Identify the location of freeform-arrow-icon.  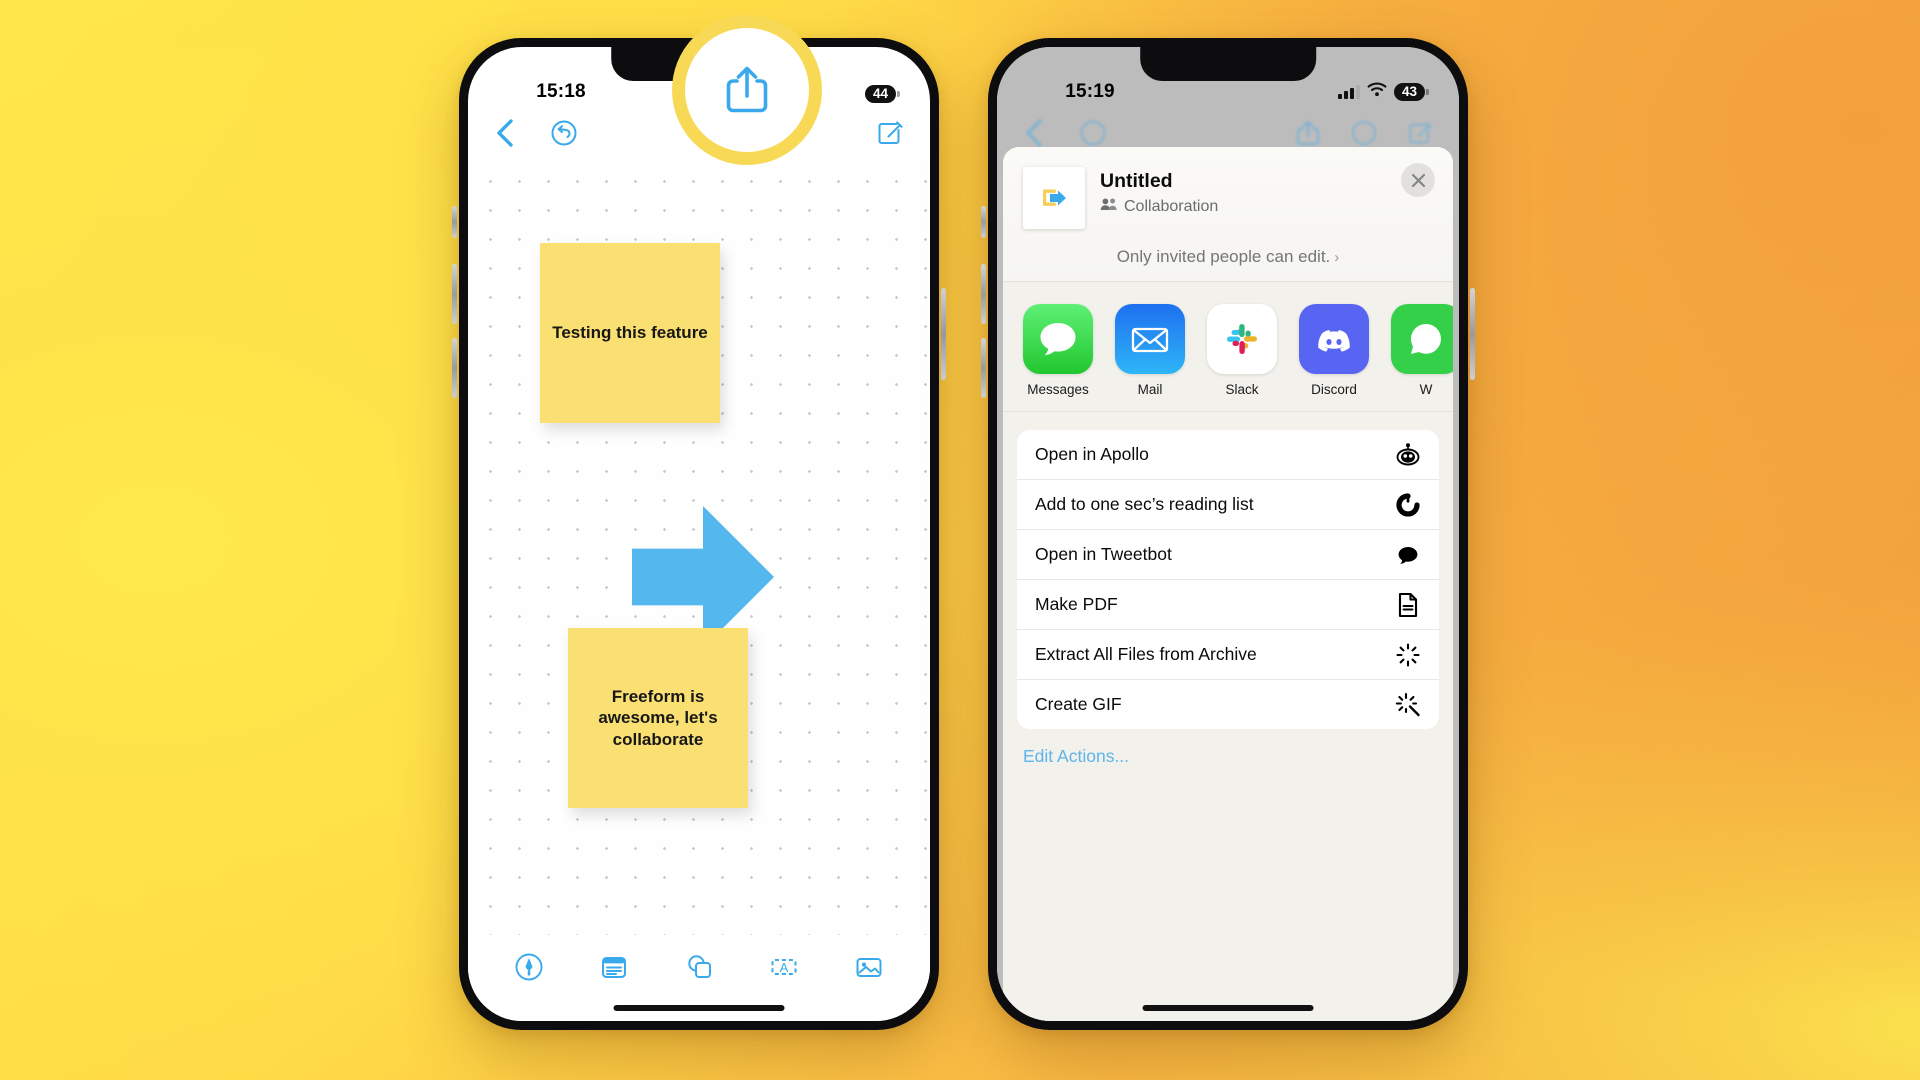
(1054, 197).